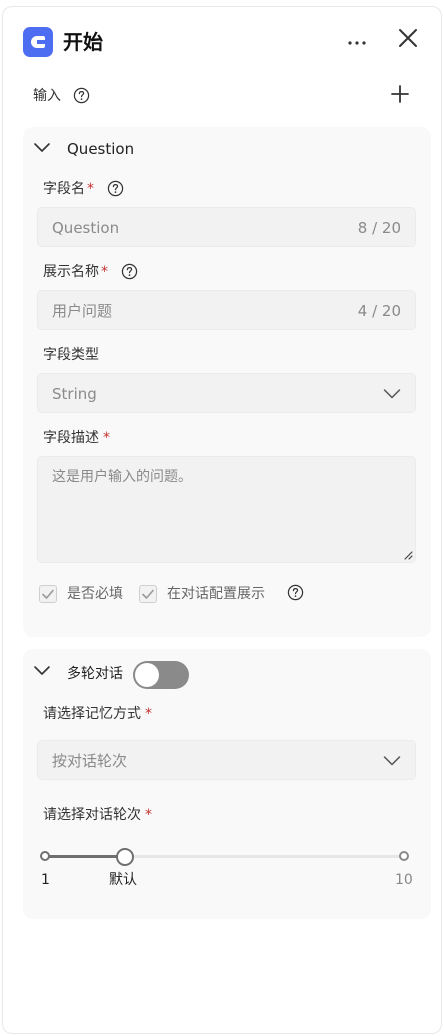 This screenshot has height=1036, width=444. What do you see at coordinates (74, 394) in the screenshot?
I see `field-type-value: String` at bounding box center [74, 394].